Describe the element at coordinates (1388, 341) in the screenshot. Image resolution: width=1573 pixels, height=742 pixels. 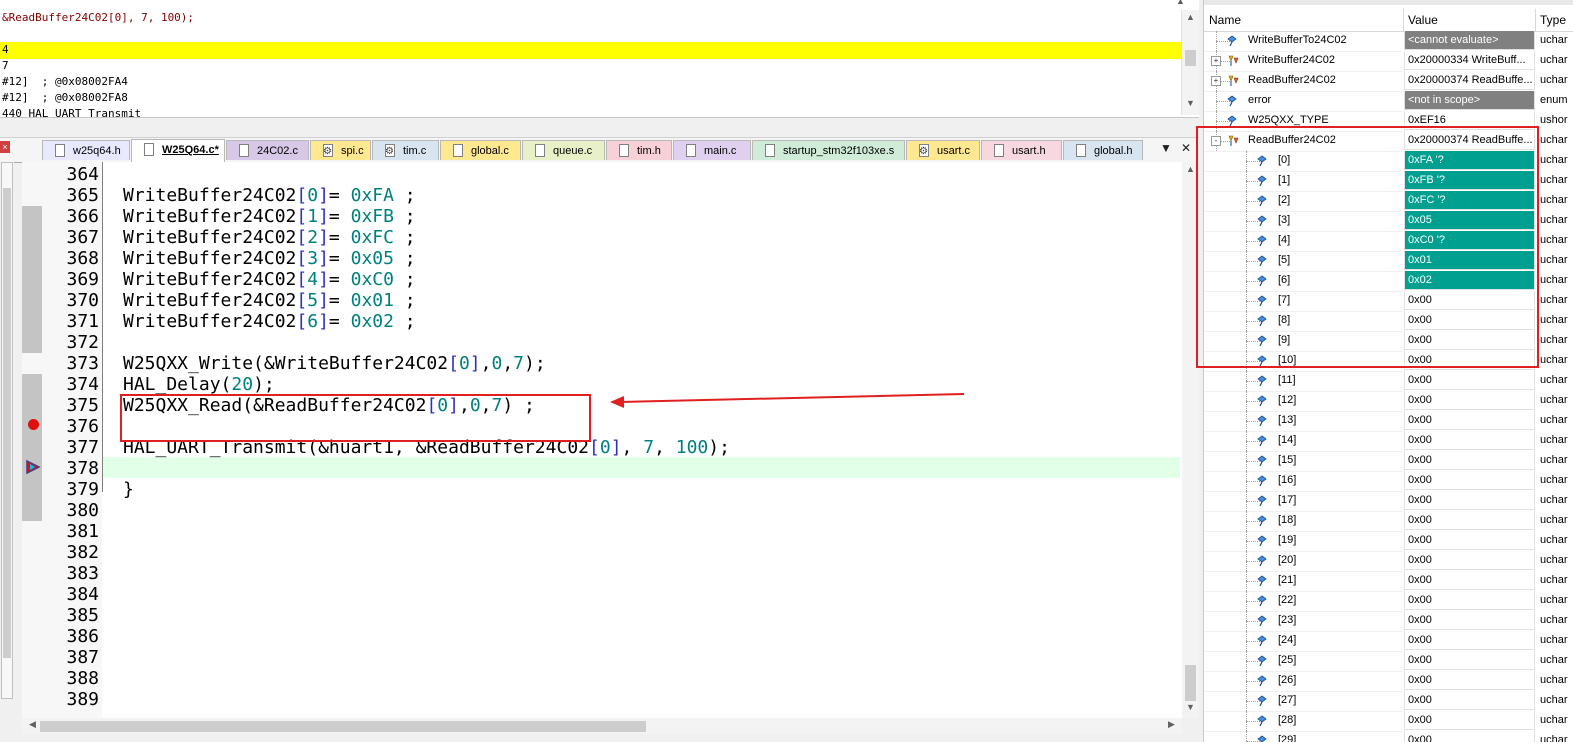
I see `watch-row: [9] 0x00 uchar` at that location.